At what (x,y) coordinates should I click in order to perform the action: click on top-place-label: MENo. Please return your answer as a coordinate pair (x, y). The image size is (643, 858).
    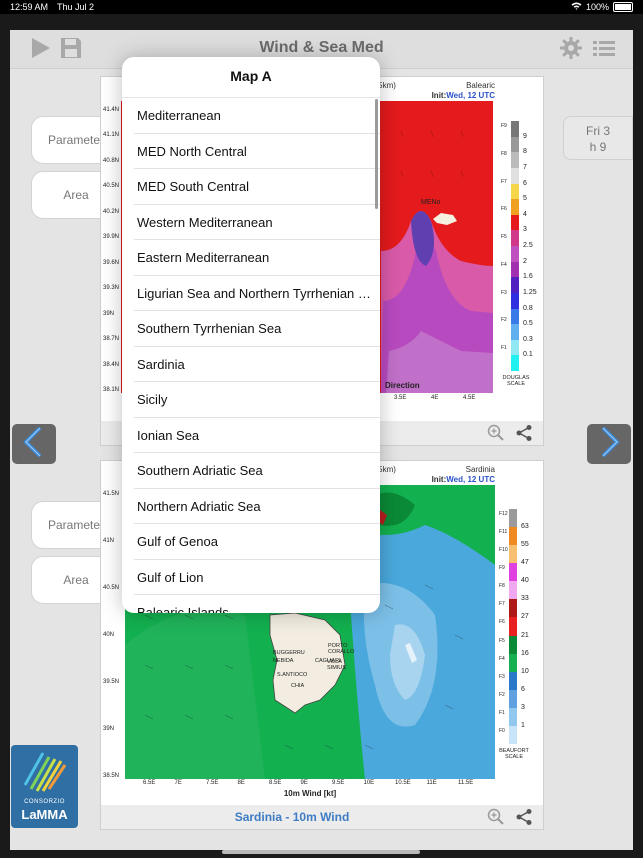
    Looking at the image, I should click on (431, 202).